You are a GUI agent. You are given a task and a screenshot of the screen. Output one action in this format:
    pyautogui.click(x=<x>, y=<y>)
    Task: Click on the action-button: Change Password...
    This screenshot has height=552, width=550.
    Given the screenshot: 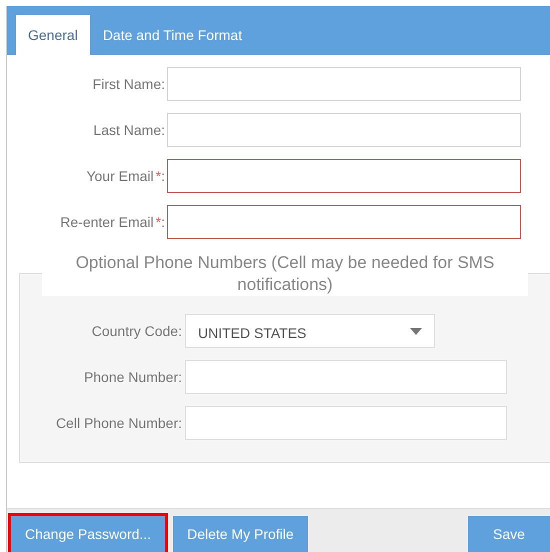 What is the action you would take?
    pyautogui.click(x=88, y=534)
    